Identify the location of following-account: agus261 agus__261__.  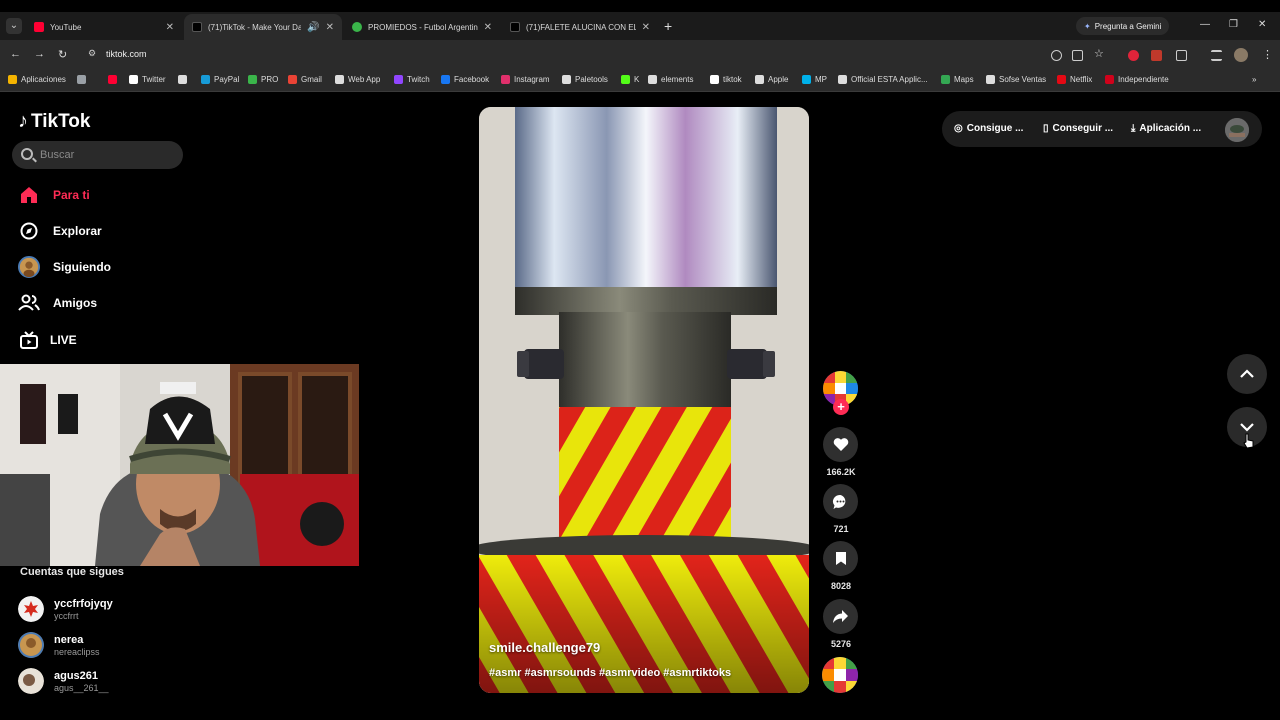
(63, 681).